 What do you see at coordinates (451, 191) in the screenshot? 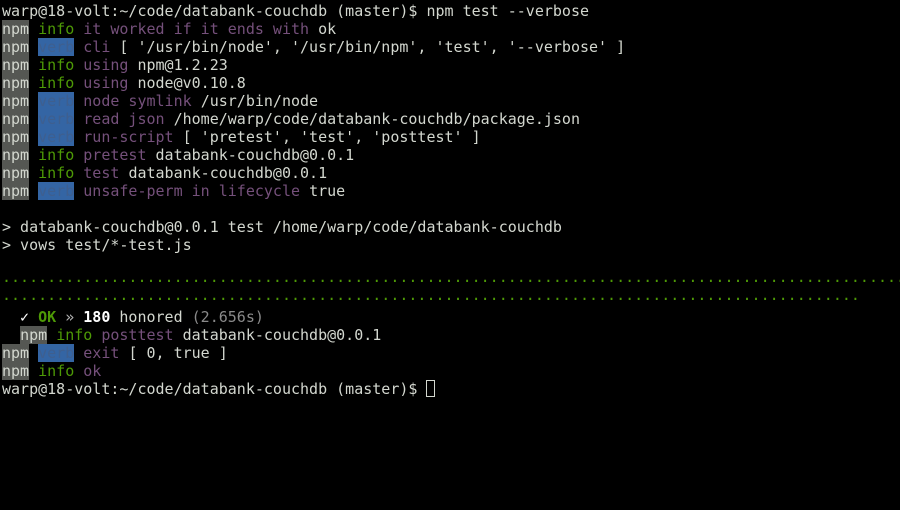
I see `terminal-line: npm verb unsafe-perm in lifecycle true` at bounding box center [451, 191].